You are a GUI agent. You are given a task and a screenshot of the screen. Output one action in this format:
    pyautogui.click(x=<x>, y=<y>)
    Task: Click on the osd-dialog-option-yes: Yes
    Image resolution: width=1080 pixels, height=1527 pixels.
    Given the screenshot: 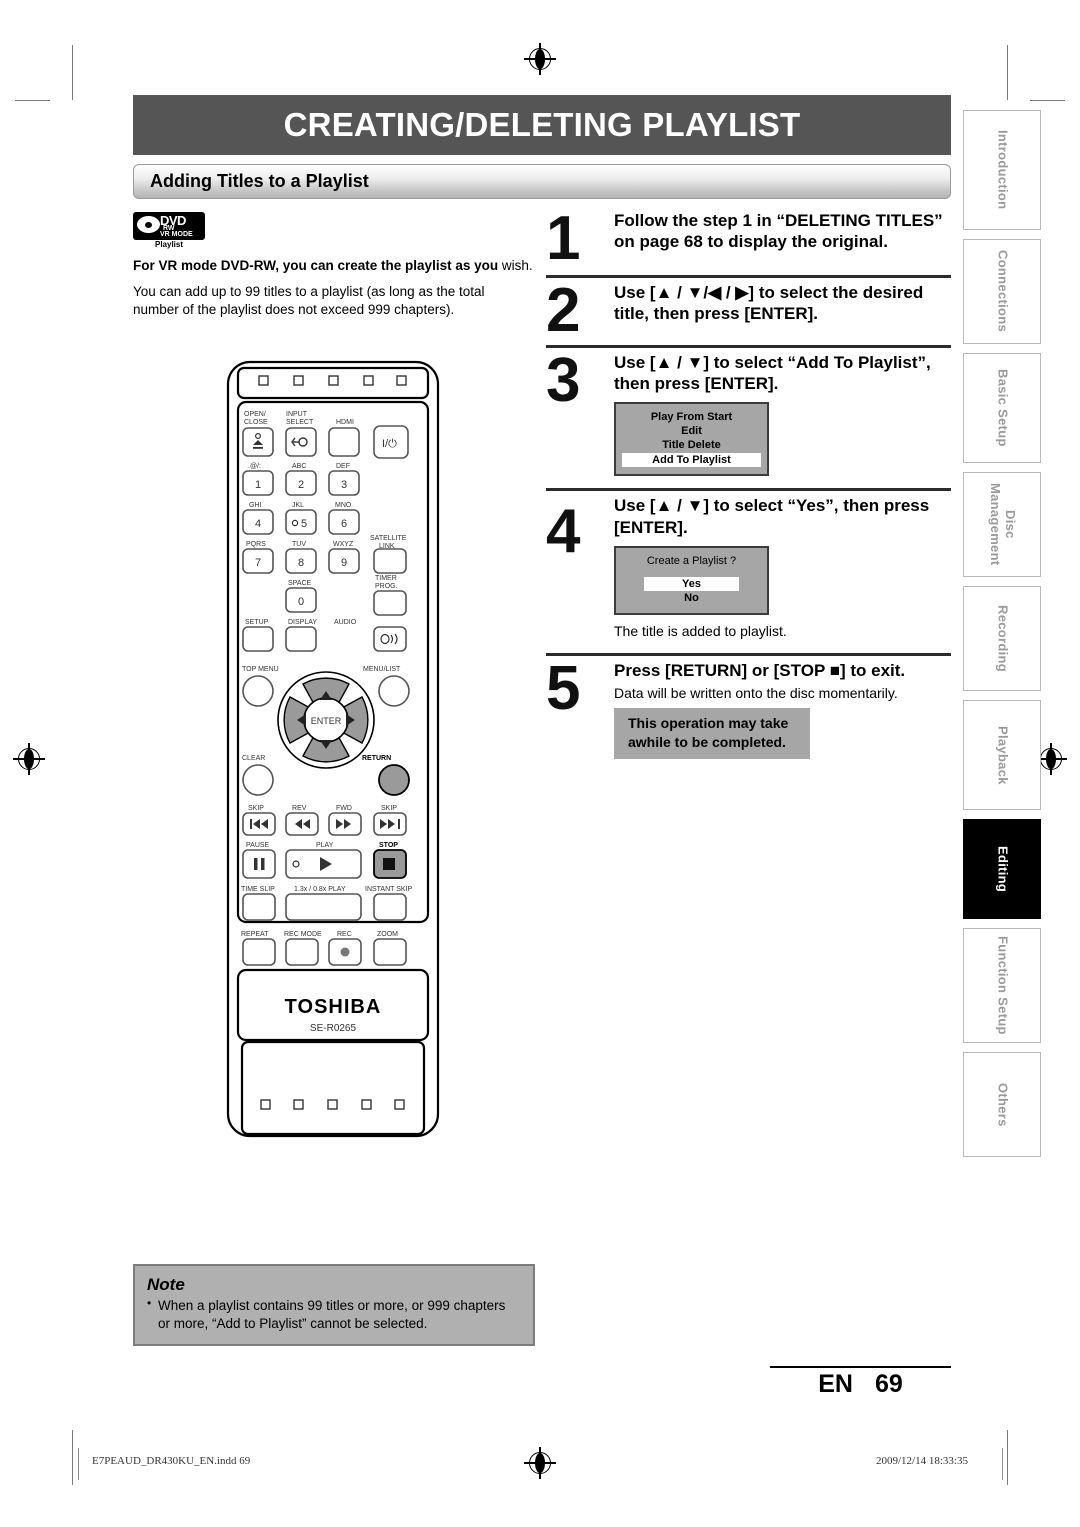 What is the action you would take?
    pyautogui.click(x=691, y=584)
    